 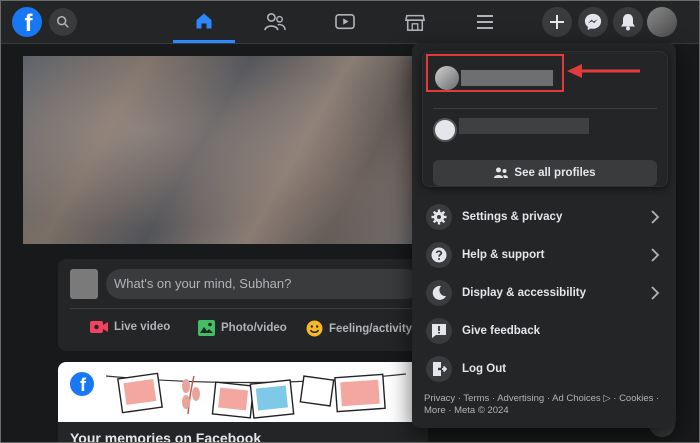 What do you see at coordinates (371, 328) in the screenshot?
I see `feeling-activity-label: Feeling/activity` at bounding box center [371, 328].